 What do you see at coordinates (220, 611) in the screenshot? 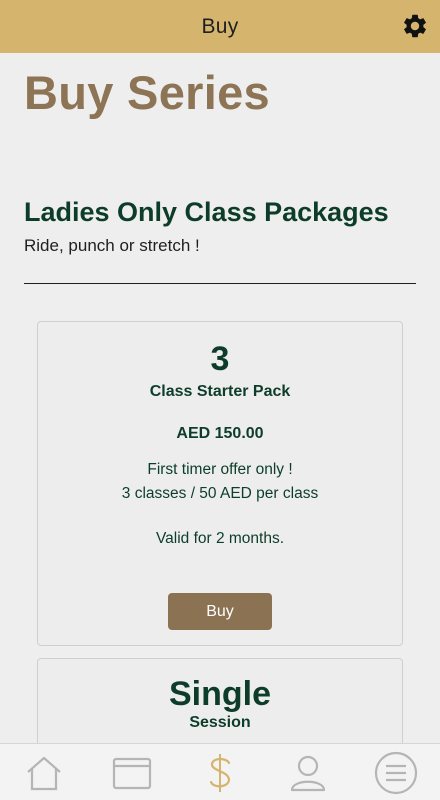
I see `buy-button: Buy` at bounding box center [220, 611].